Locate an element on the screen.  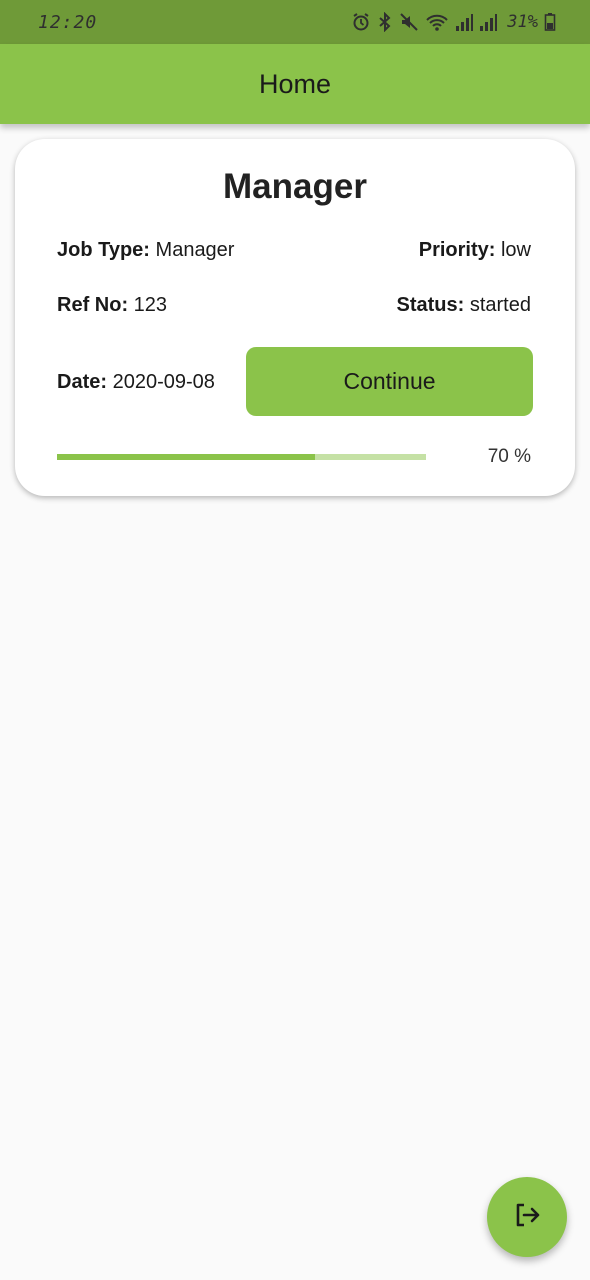
status-time: 12:20 is located at coordinates (68, 22).